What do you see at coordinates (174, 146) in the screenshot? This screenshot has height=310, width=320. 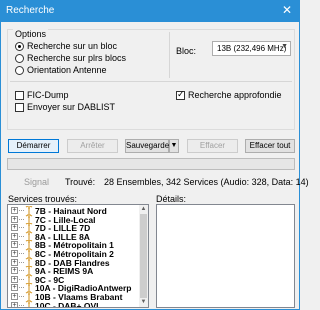 I see `save-dropdown-icon: ▼` at bounding box center [174, 146].